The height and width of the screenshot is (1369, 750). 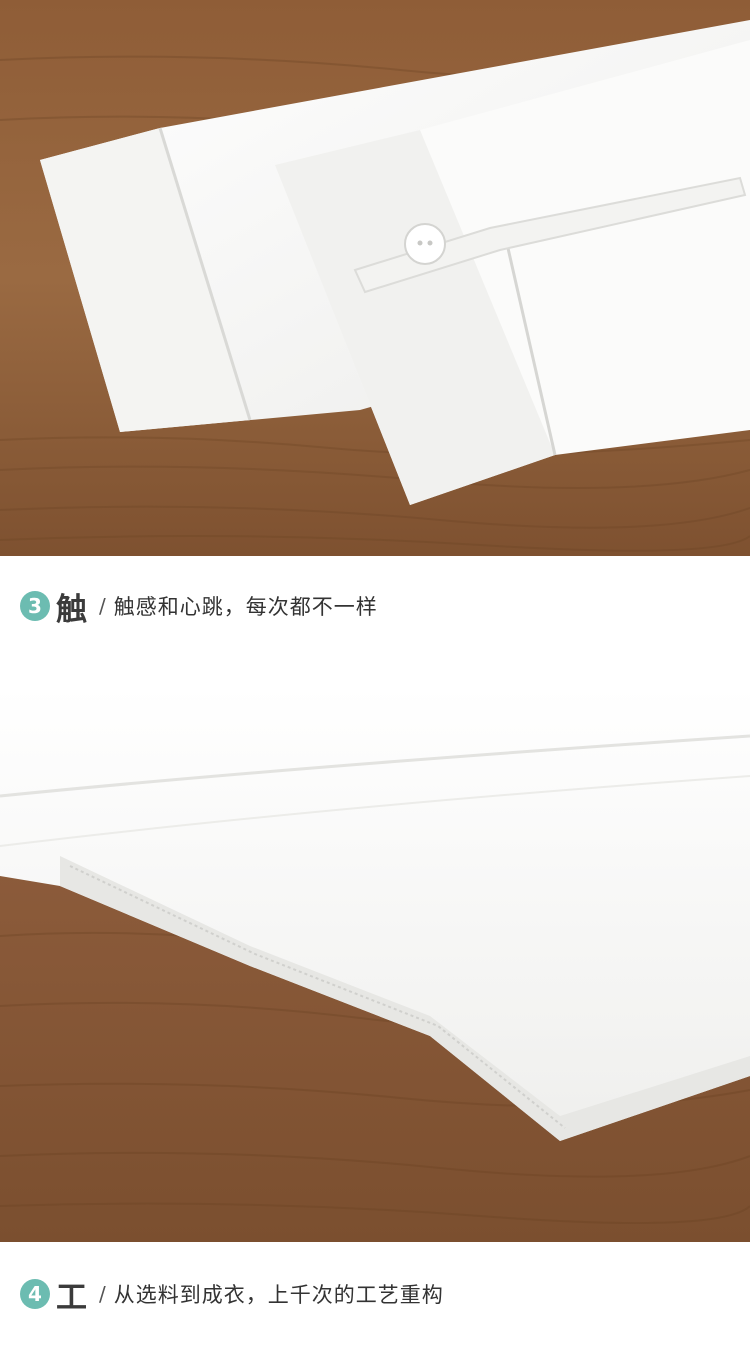 I want to click on caption-keyword: 工, so click(x=71, y=1297).